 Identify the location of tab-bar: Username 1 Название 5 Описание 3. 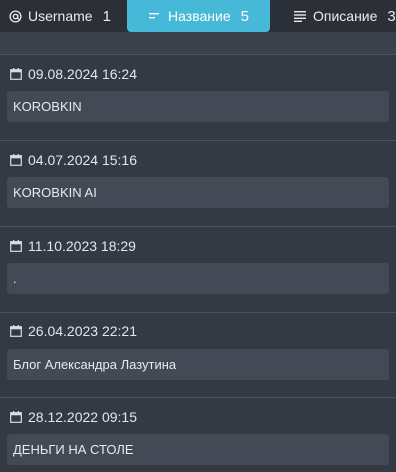
(198, 16).